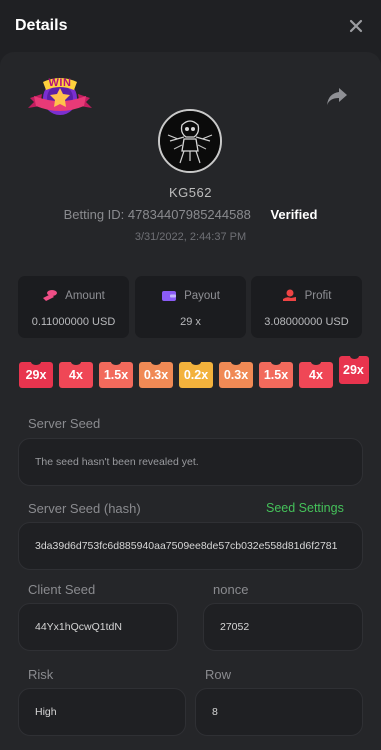  Describe the element at coordinates (231, 589) in the screenshot. I see `nonce-label: nonce` at that location.